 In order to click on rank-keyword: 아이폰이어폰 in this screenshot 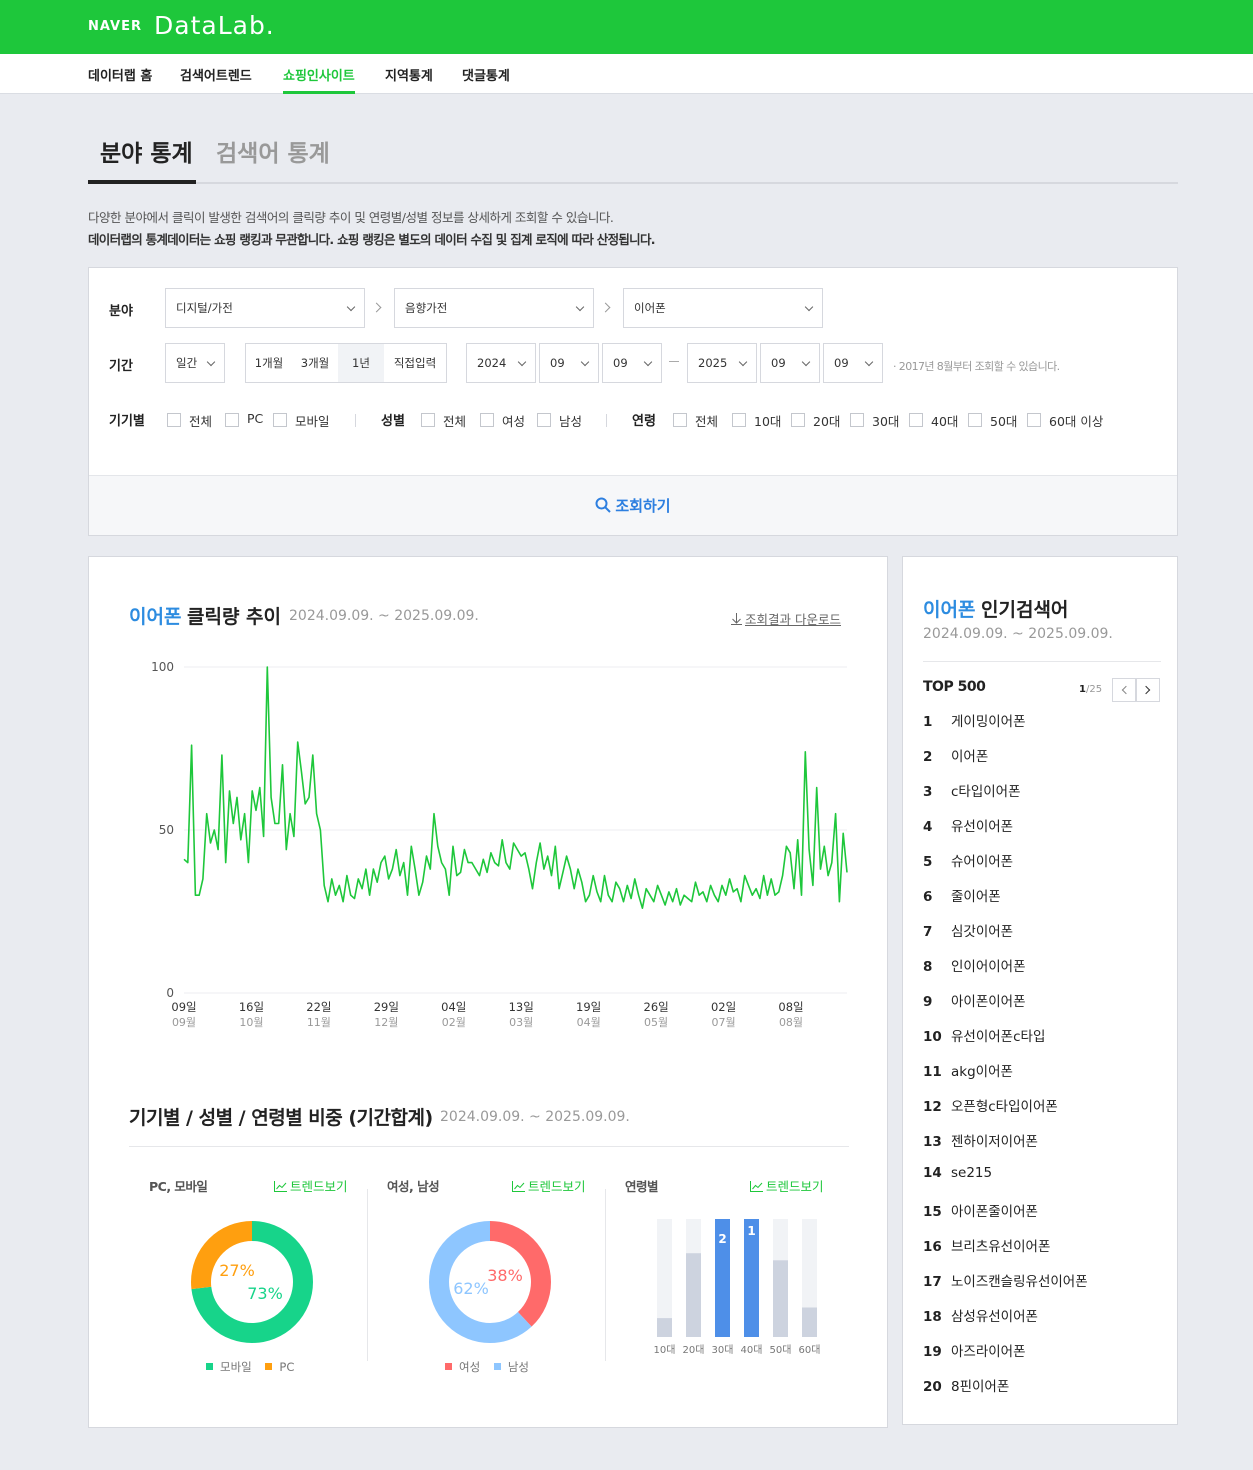, I will do `click(988, 1002)`.